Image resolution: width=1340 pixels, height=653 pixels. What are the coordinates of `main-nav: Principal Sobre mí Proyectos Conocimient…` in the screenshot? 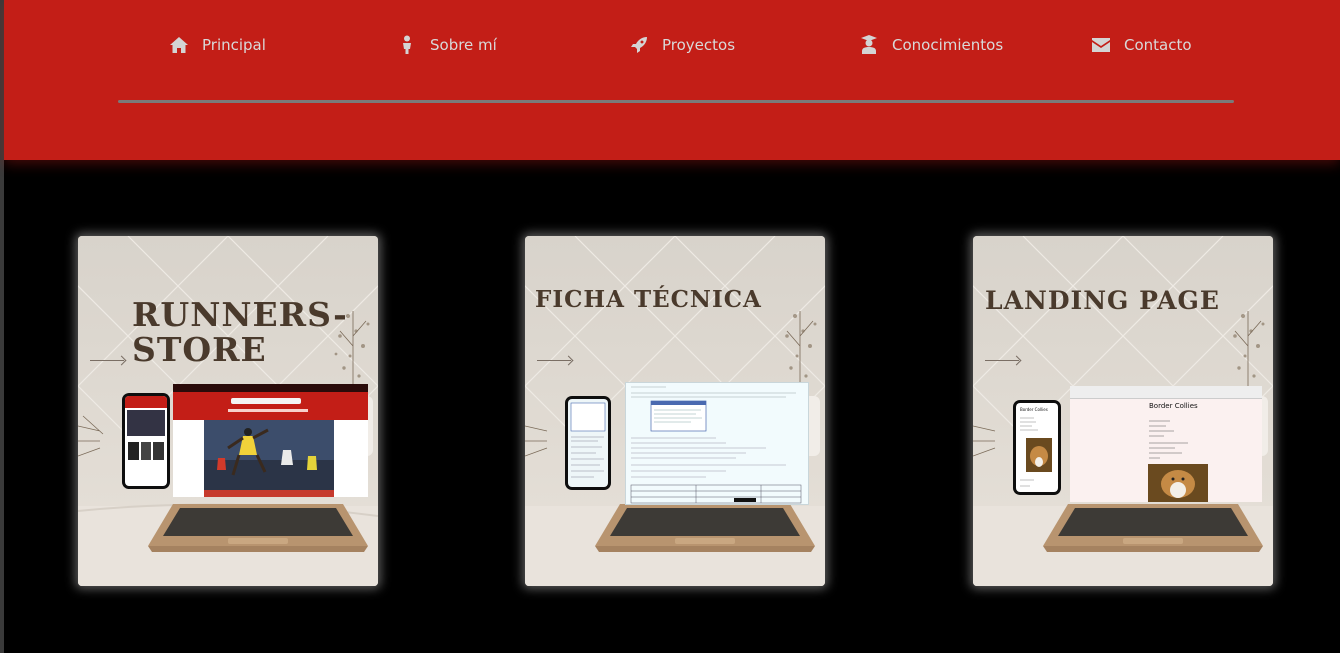 It's located at (672, 45).